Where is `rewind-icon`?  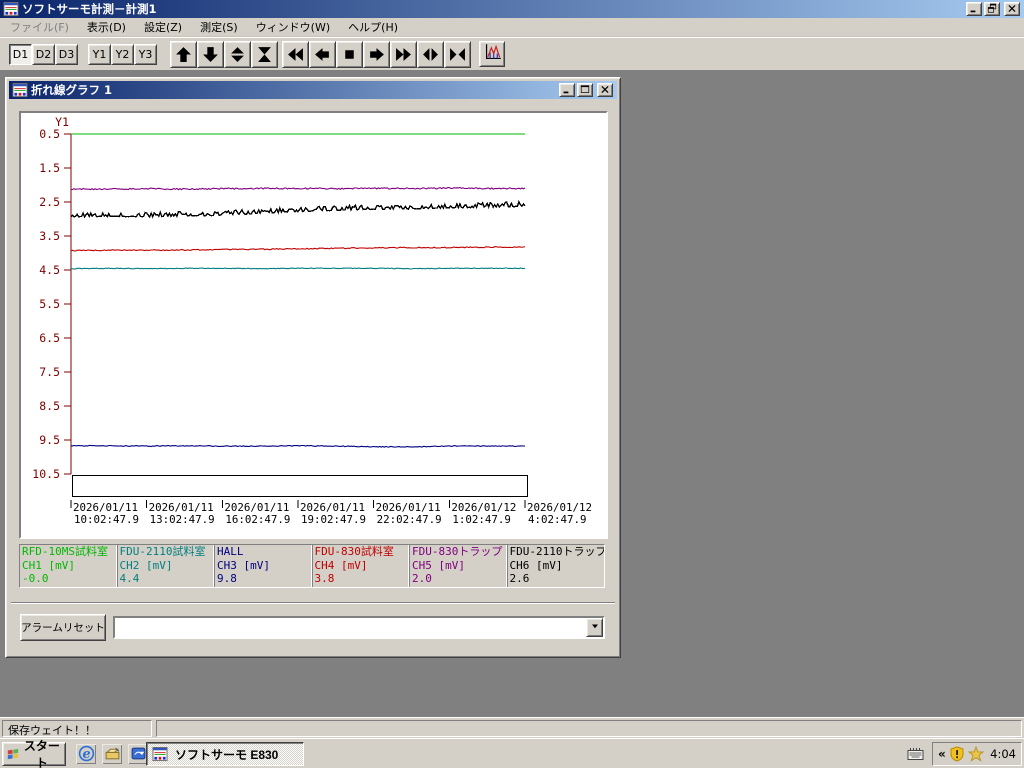 rewind-icon is located at coordinates (295, 54).